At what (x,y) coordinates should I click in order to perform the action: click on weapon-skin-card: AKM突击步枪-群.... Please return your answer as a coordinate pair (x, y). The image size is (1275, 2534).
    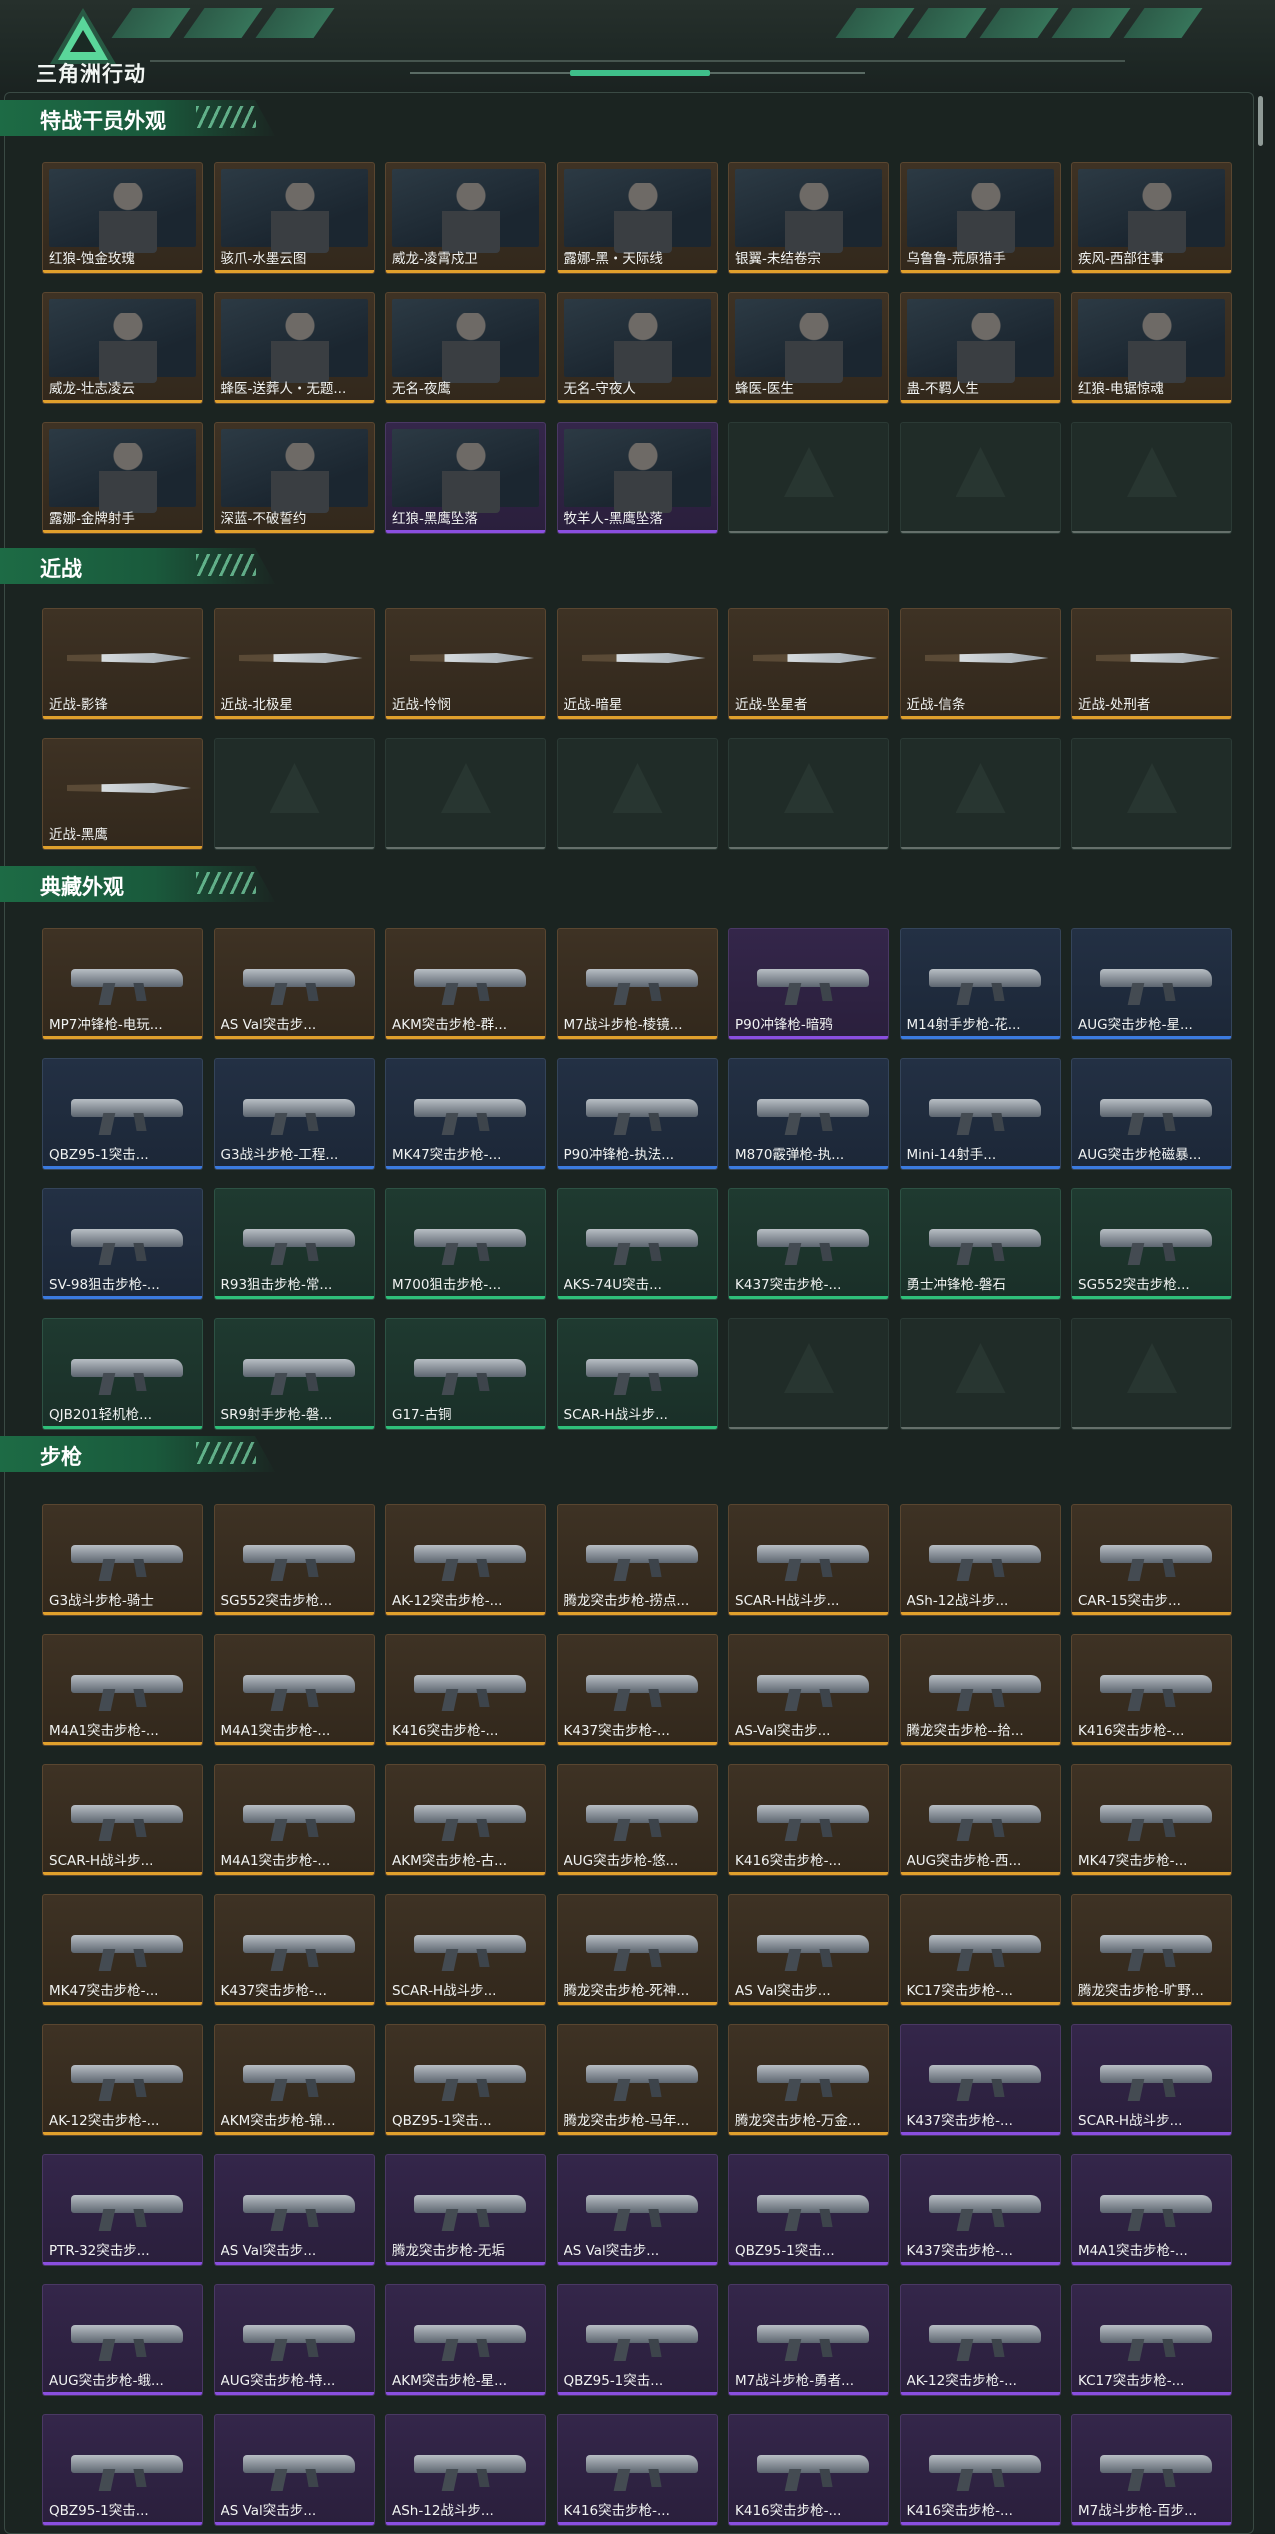
    Looking at the image, I should click on (465, 984).